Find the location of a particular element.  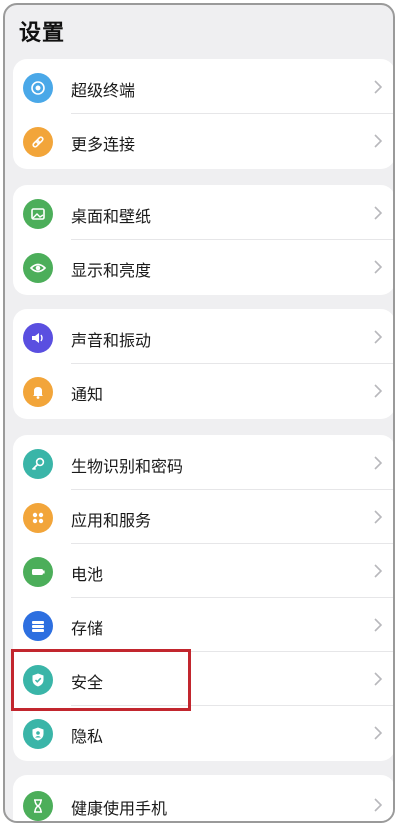

bell-icon is located at coordinates (38, 392).